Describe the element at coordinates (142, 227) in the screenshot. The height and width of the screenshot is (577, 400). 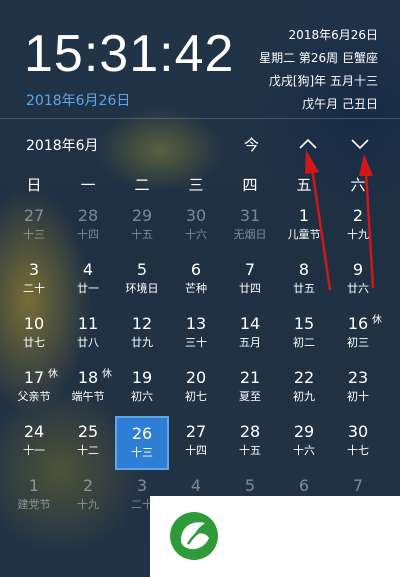
I see `day-cell: 29 十五` at that location.